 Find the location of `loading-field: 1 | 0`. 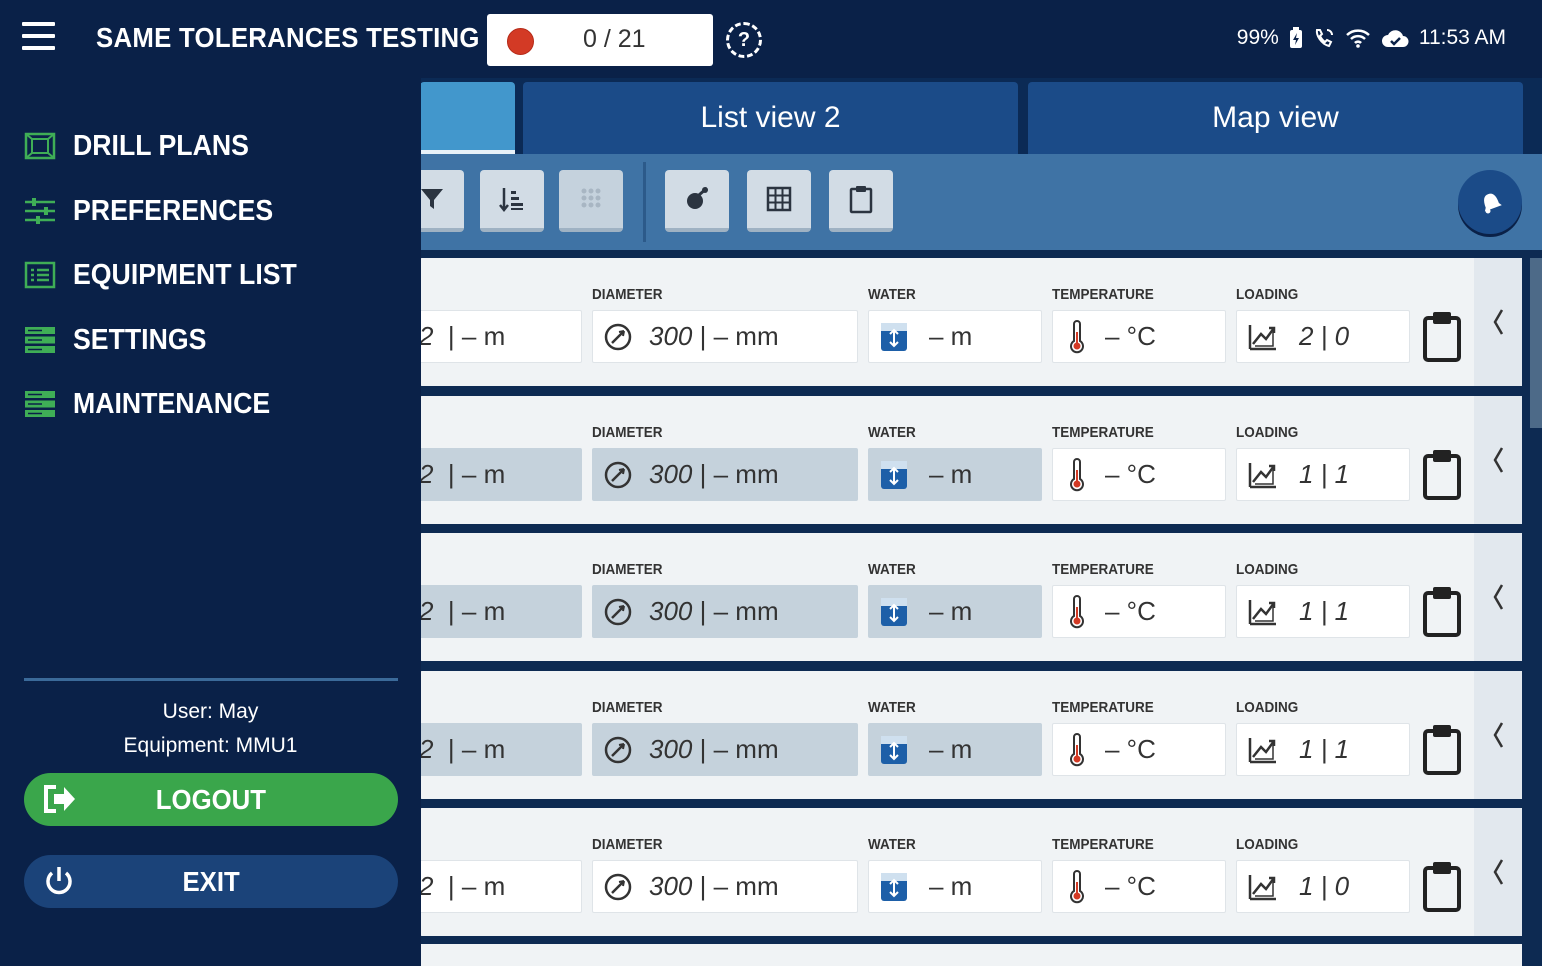

loading-field: 1 | 0 is located at coordinates (1323, 886).